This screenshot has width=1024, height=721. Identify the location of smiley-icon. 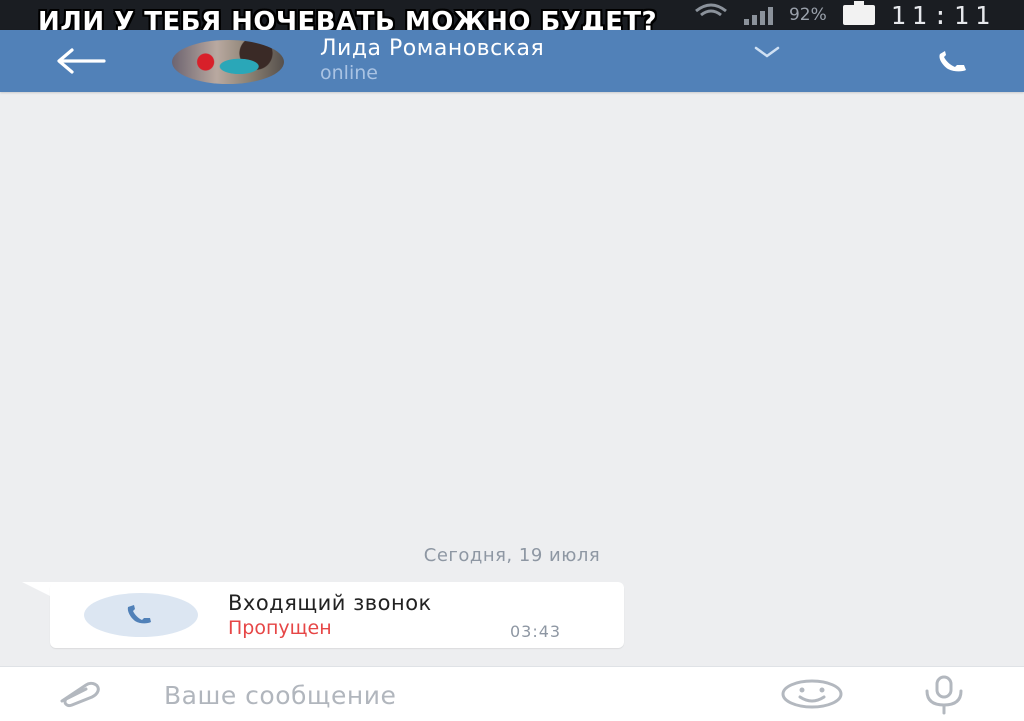
(812, 694).